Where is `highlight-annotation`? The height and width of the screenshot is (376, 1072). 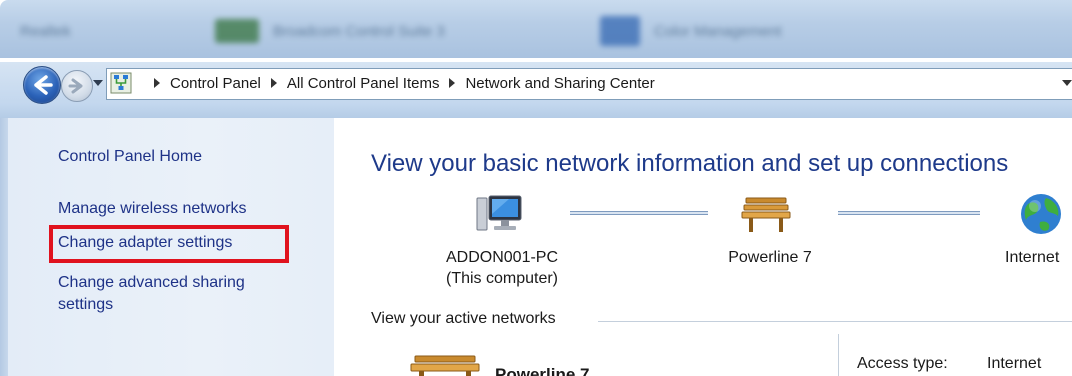 highlight-annotation is located at coordinates (169, 244).